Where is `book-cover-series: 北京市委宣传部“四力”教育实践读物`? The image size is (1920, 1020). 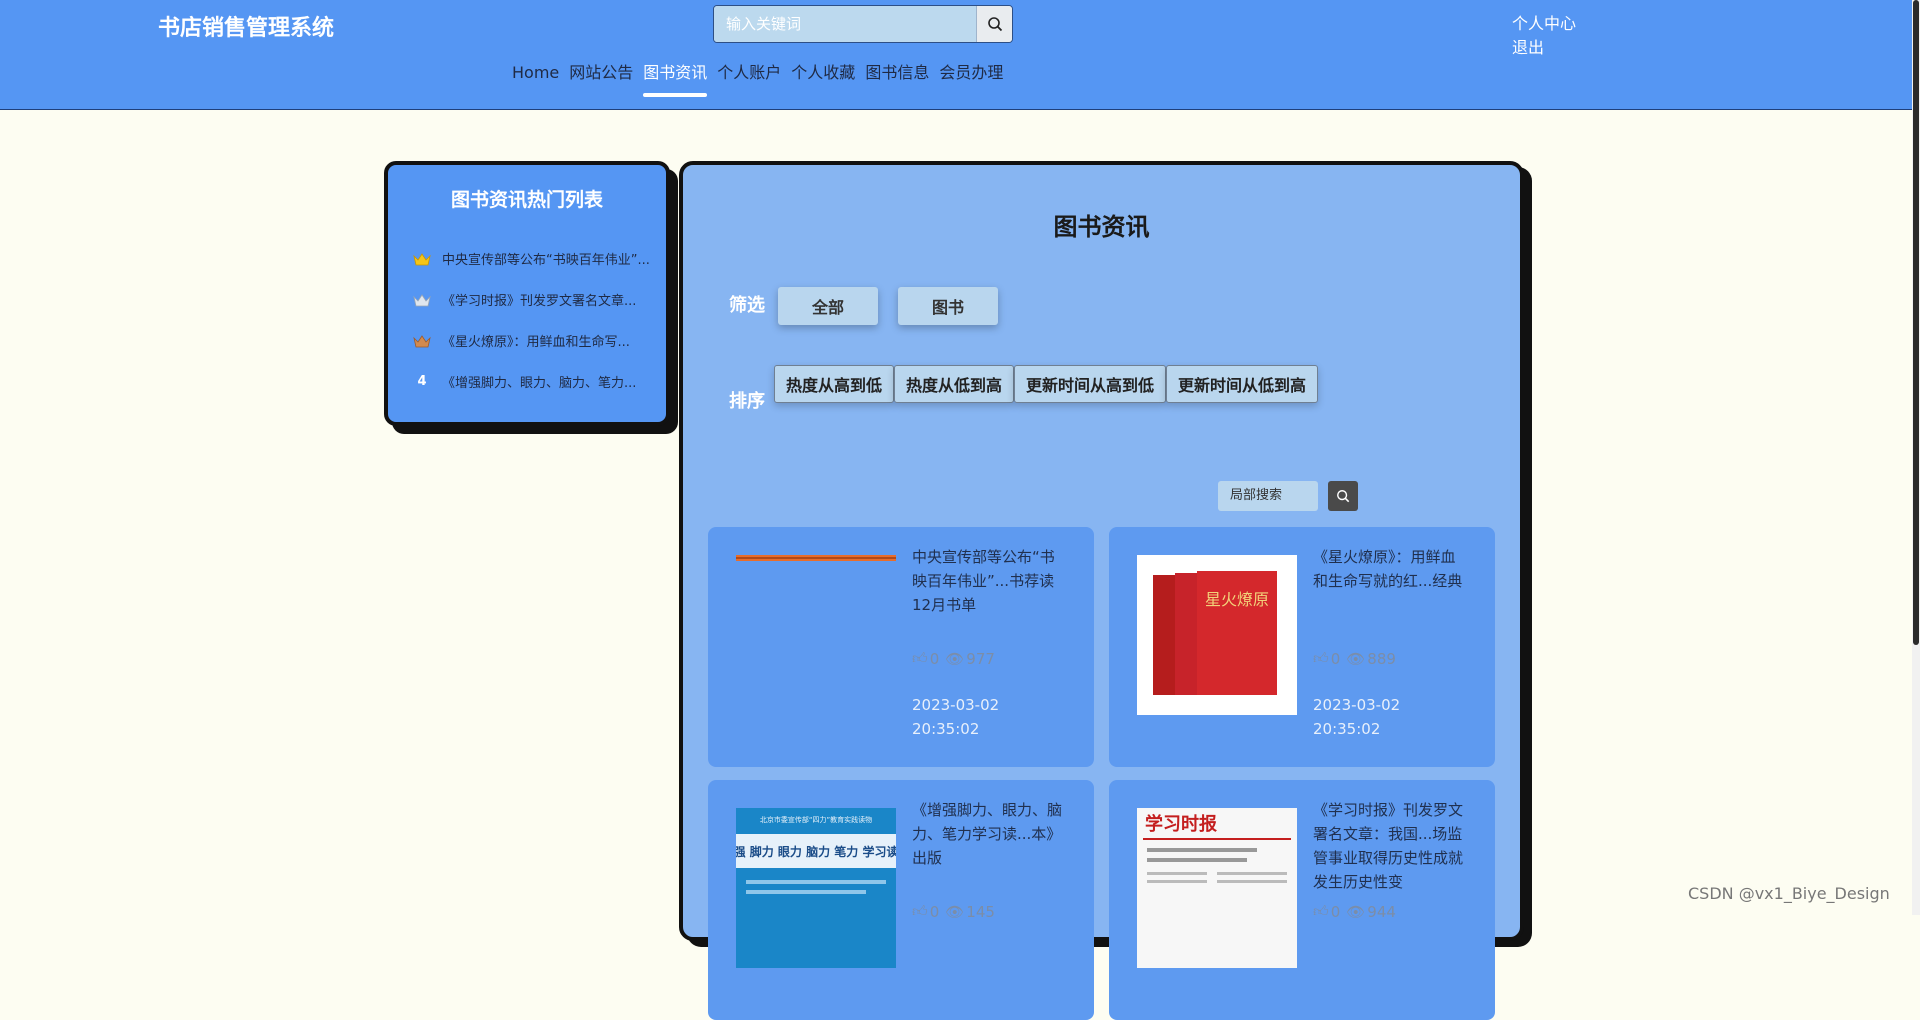 book-cover-series: 北京市委宣传部“四力”教育实践读物 is located at coordinates (816, 819).